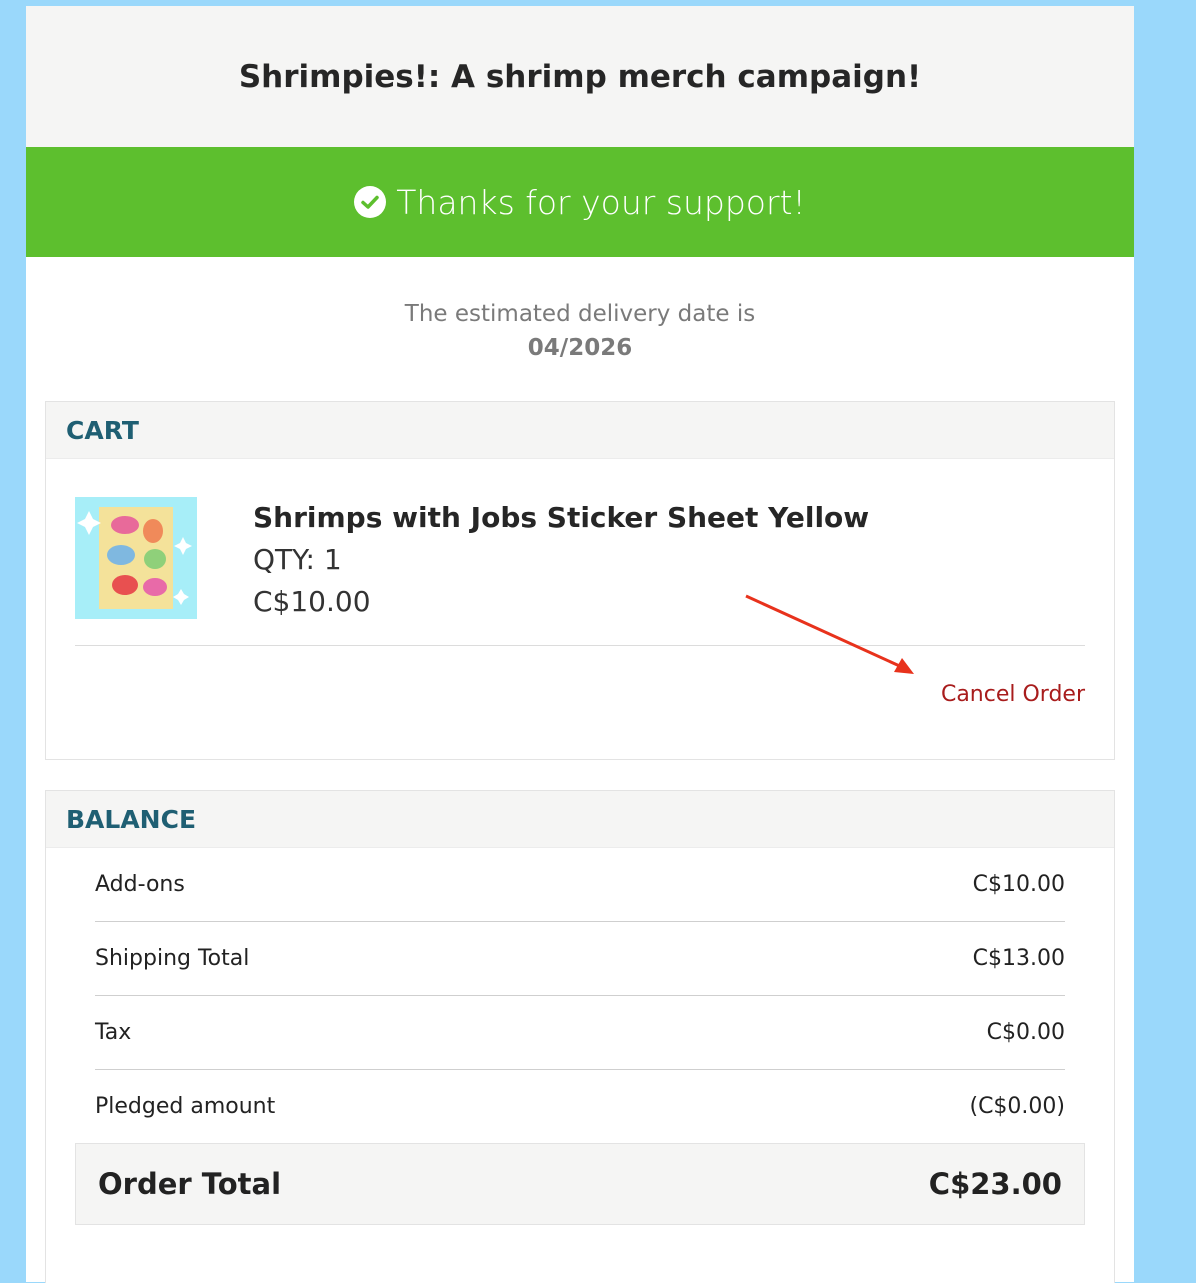 The image size is (1196, 1283). Describe the element at coordinates (113, 1032) in the screenshot. I see `balance-row-label: Tax` at that location.